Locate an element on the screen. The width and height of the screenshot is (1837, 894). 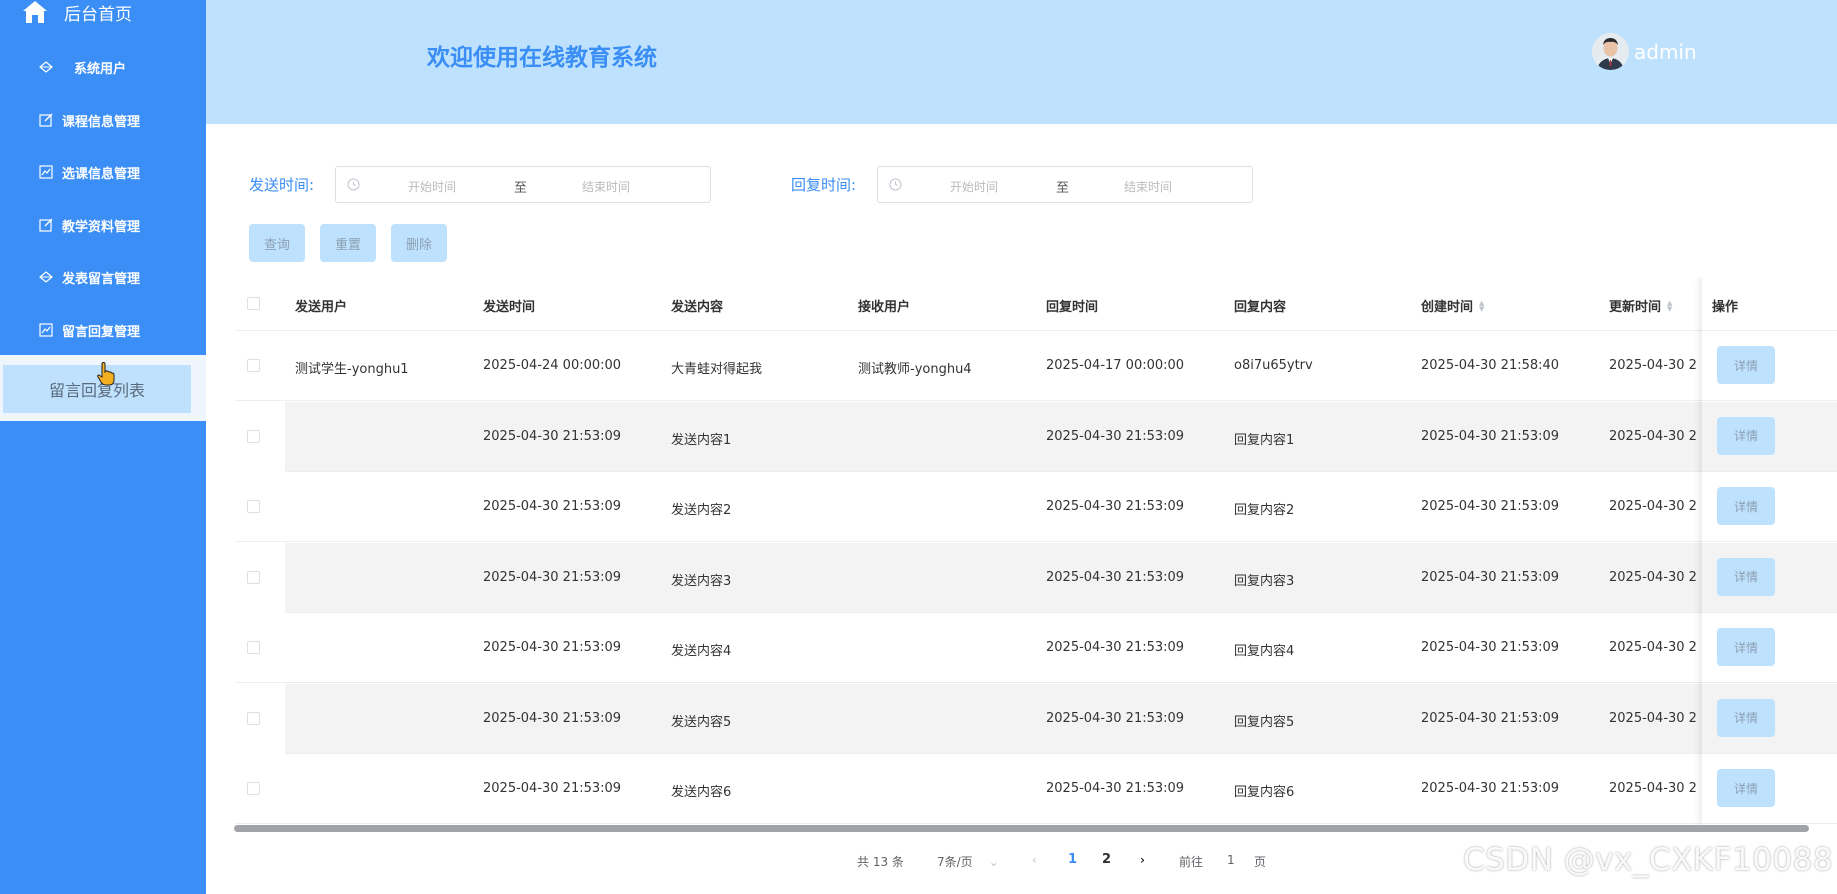
col-reply-content: 回复内容 is located at coordinates (1260, 307).